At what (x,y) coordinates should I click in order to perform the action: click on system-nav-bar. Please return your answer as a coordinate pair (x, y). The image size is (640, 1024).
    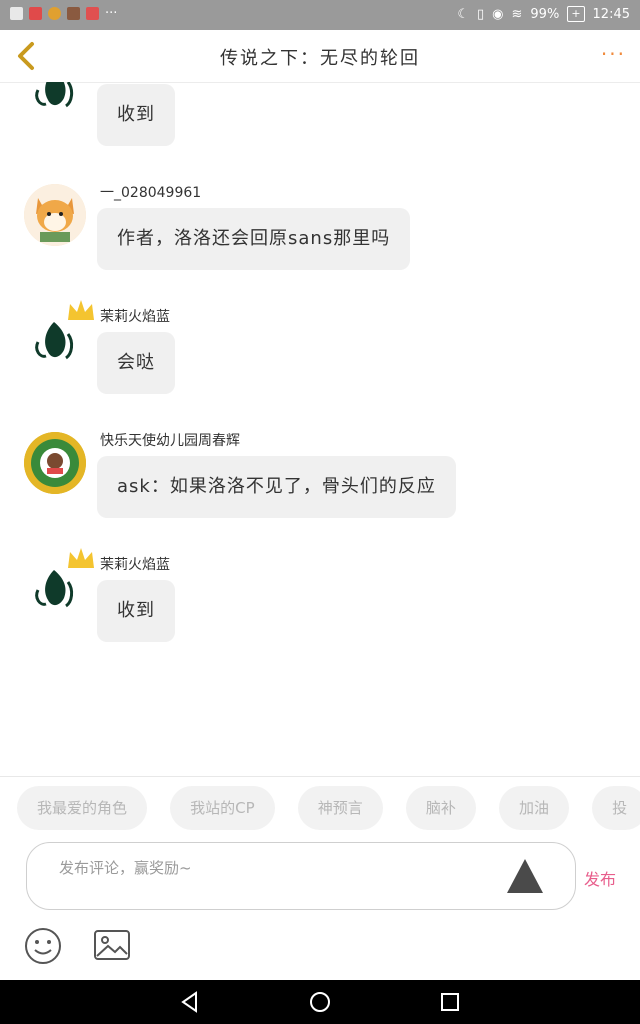
    Looking at the image, I should click on (320, 1002).